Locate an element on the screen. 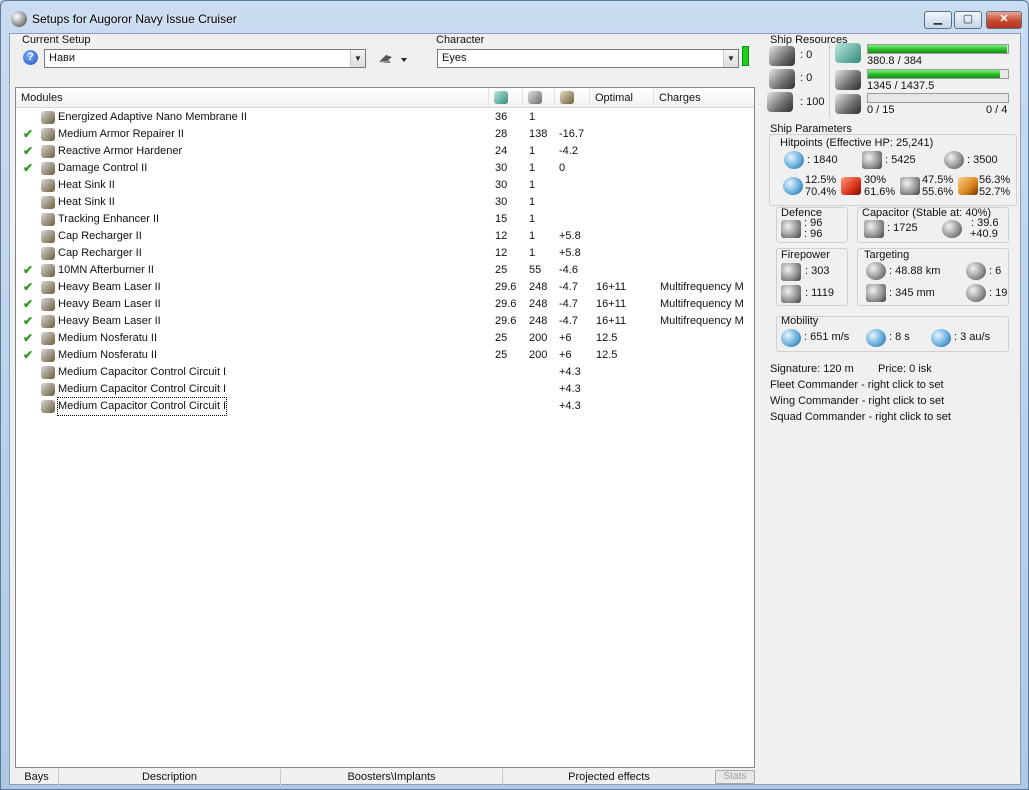 The image size is (1029, 790). module-powergrid: 200 is located at coordinates (538, 355).